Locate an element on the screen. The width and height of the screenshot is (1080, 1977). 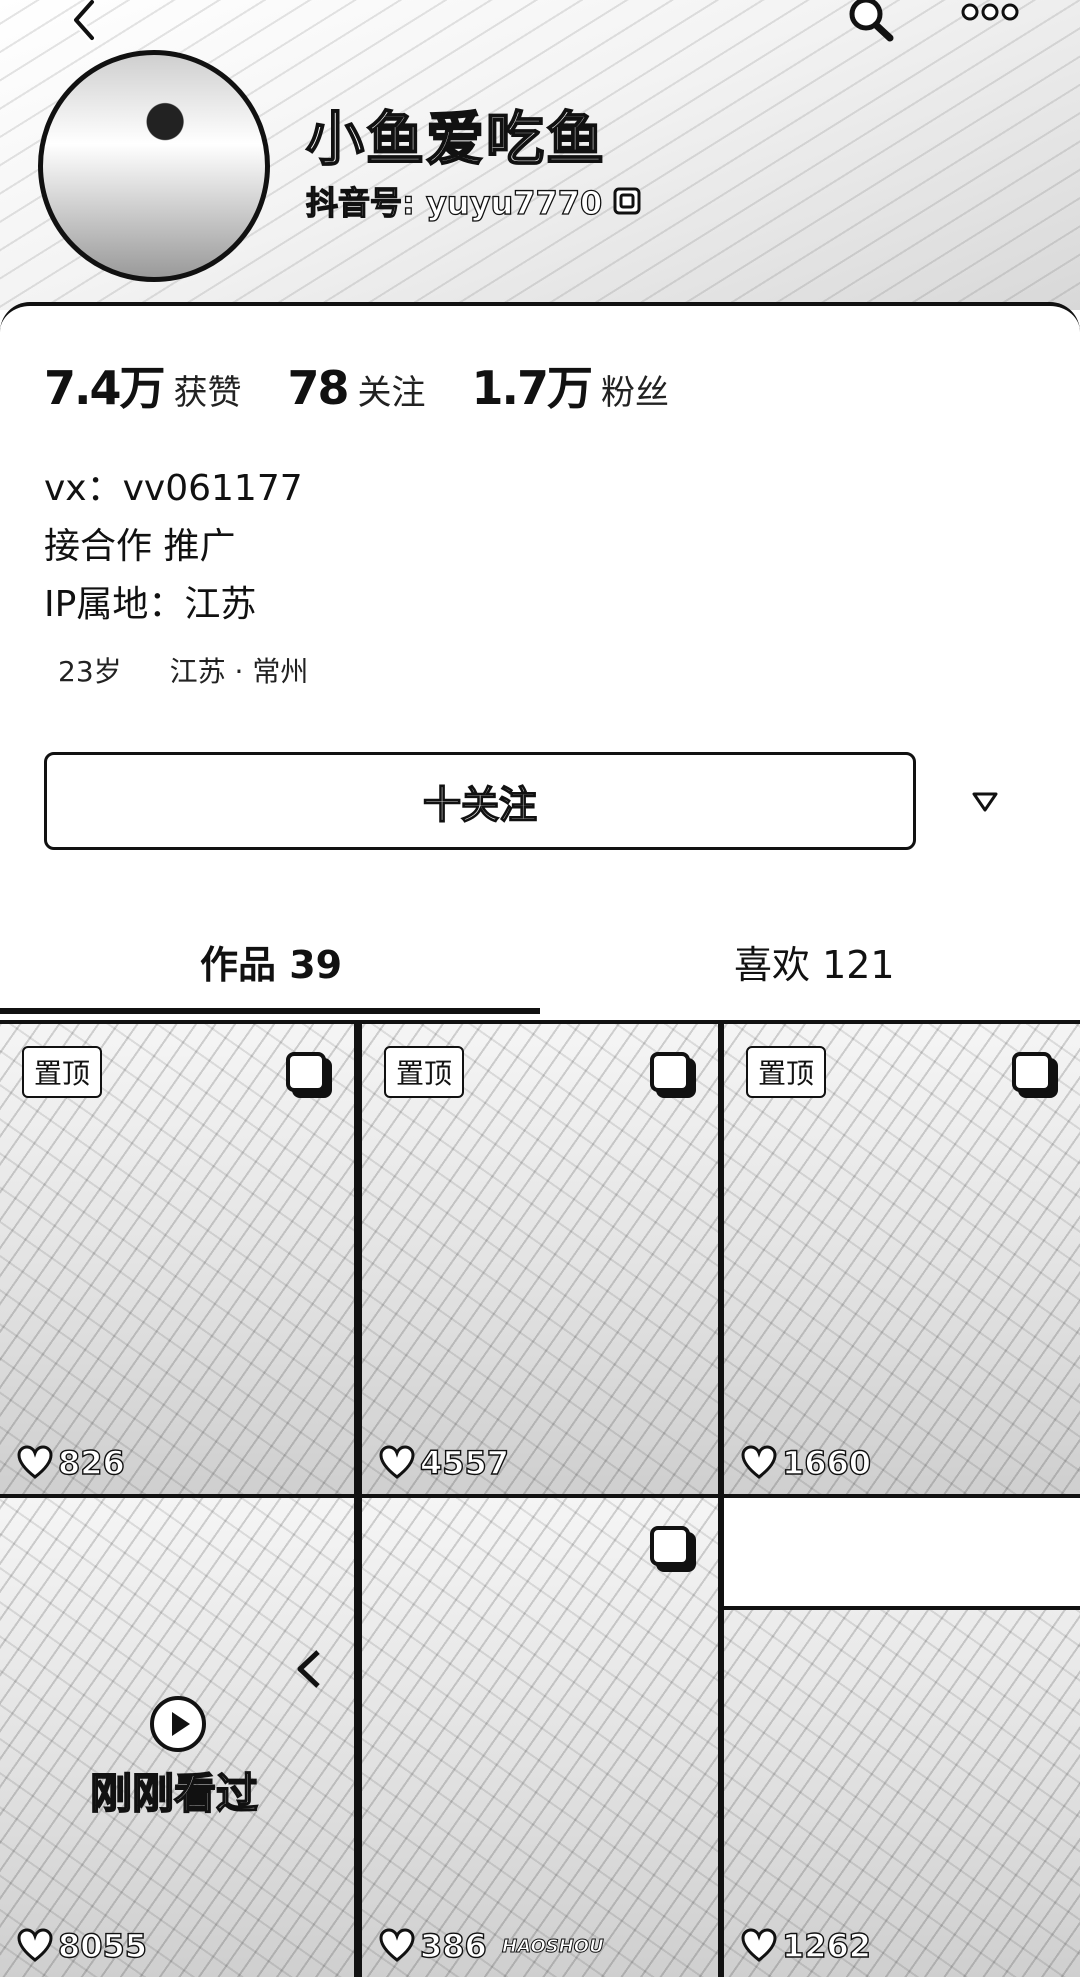
stat-followers: 1.7万 粉丝 is located at coordinates (571, 385).